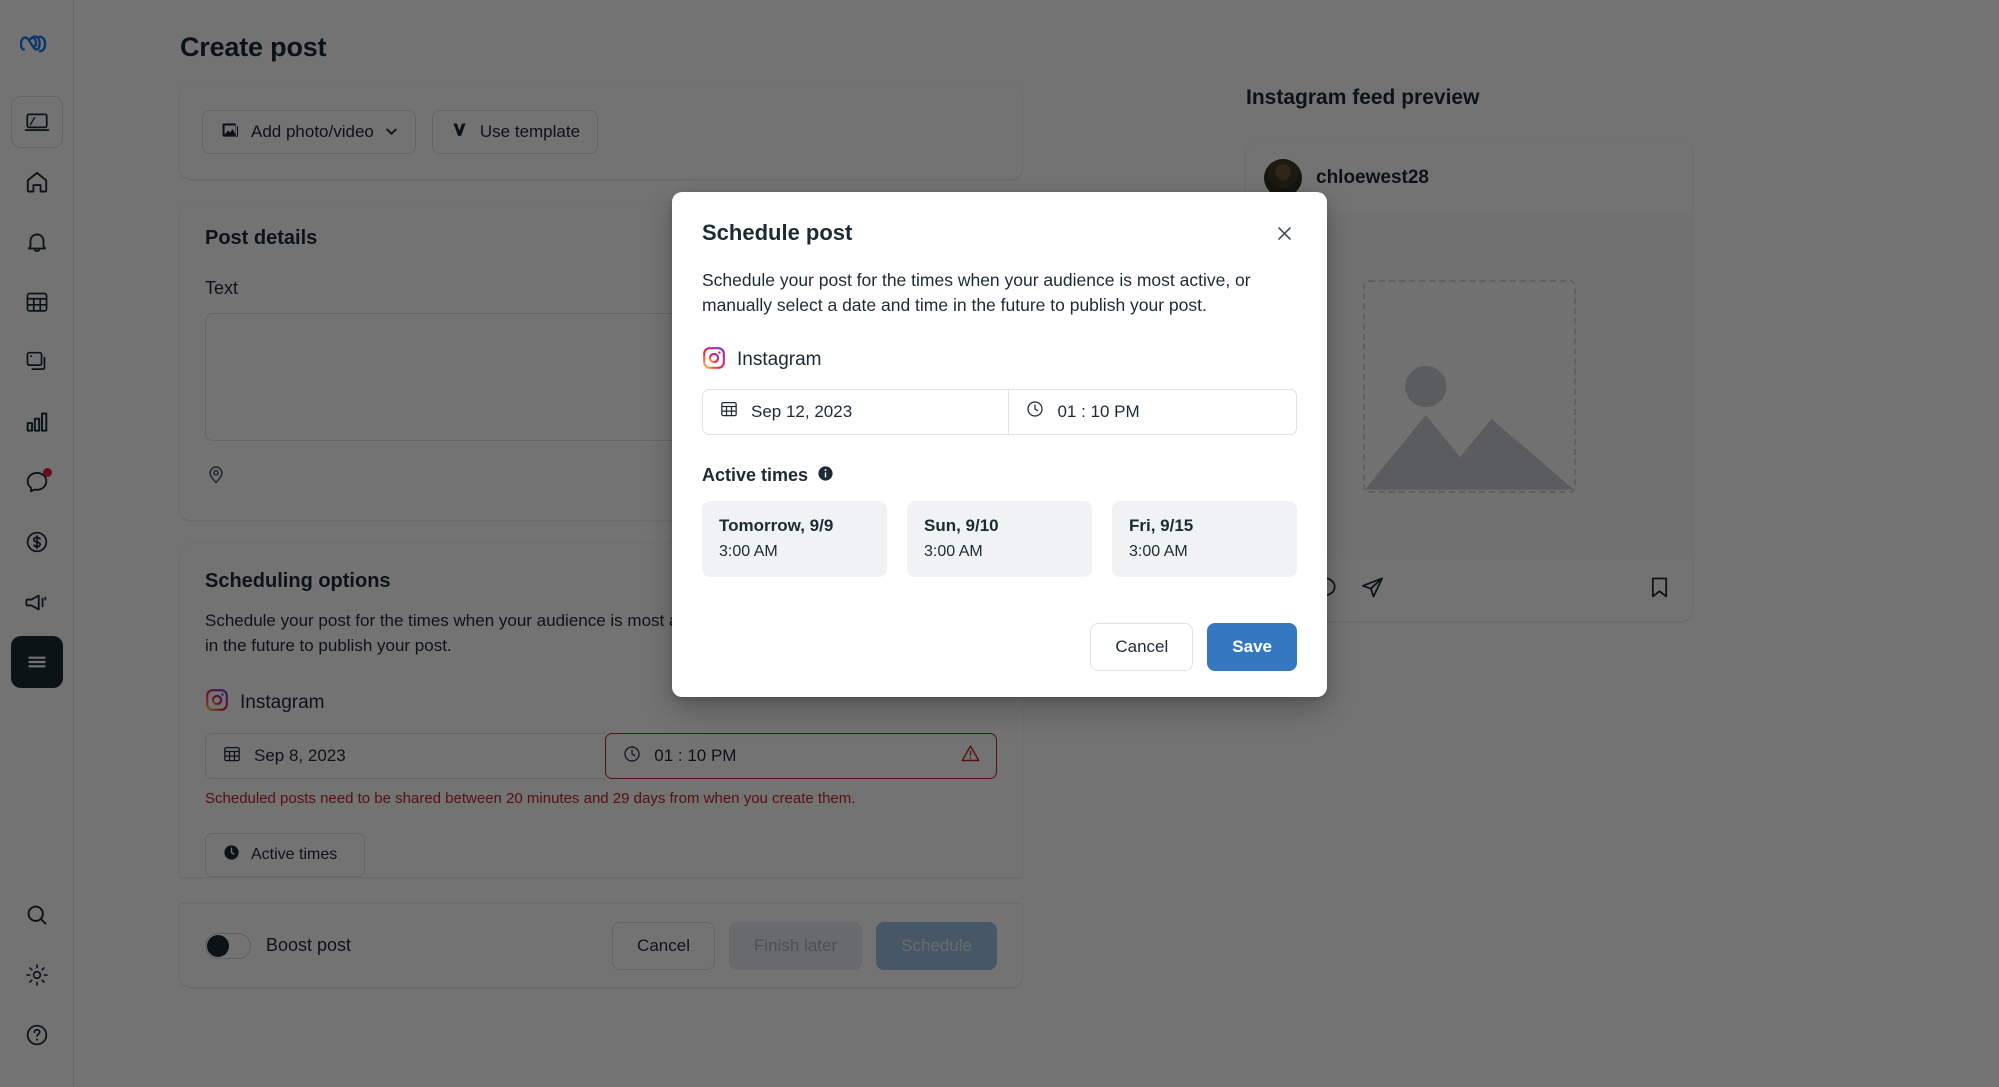 This screenshot has height=1087, width=1999. Describe the element at coordinates (729, 411) in the screenshot. I see `calendar-icon` at that location.